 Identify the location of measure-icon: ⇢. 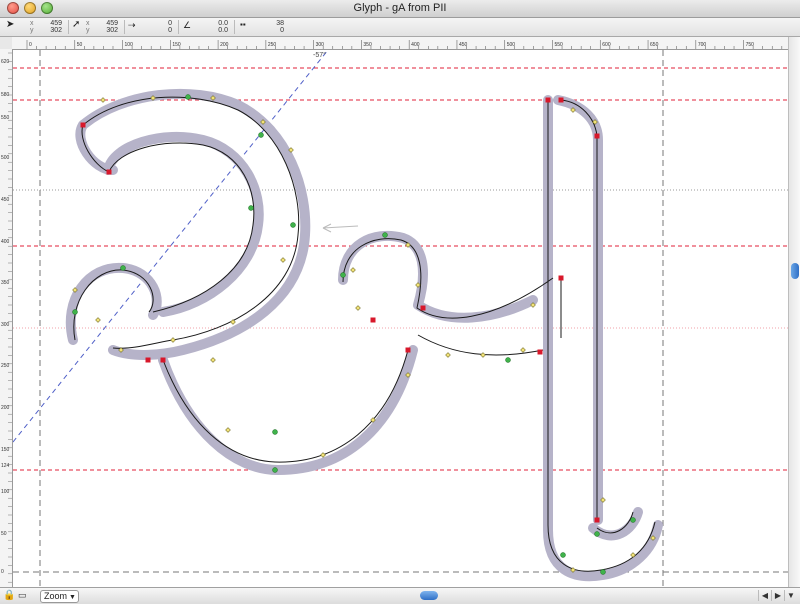
(132, 25).